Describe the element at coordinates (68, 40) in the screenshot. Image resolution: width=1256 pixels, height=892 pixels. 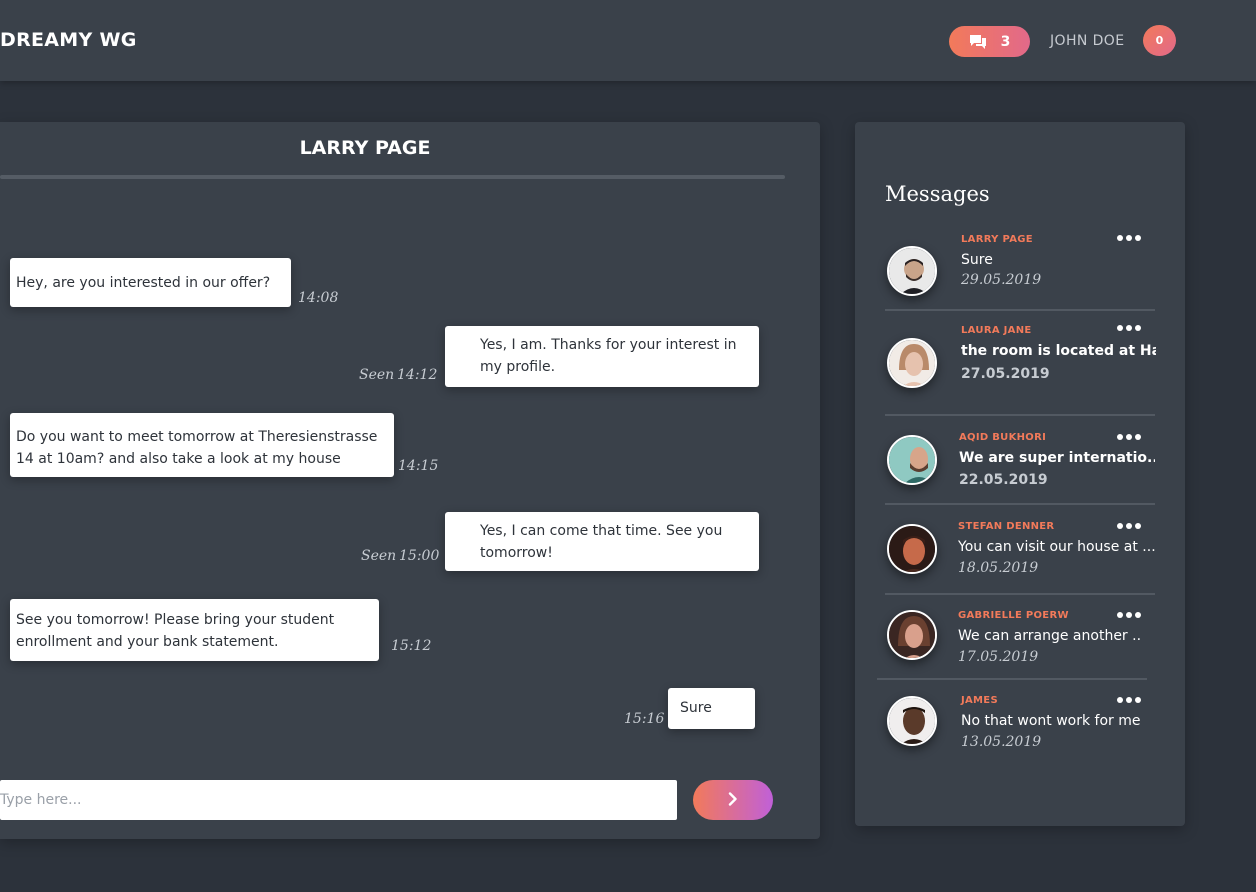
I see `brand-logo: DREAMY WG` at that location.